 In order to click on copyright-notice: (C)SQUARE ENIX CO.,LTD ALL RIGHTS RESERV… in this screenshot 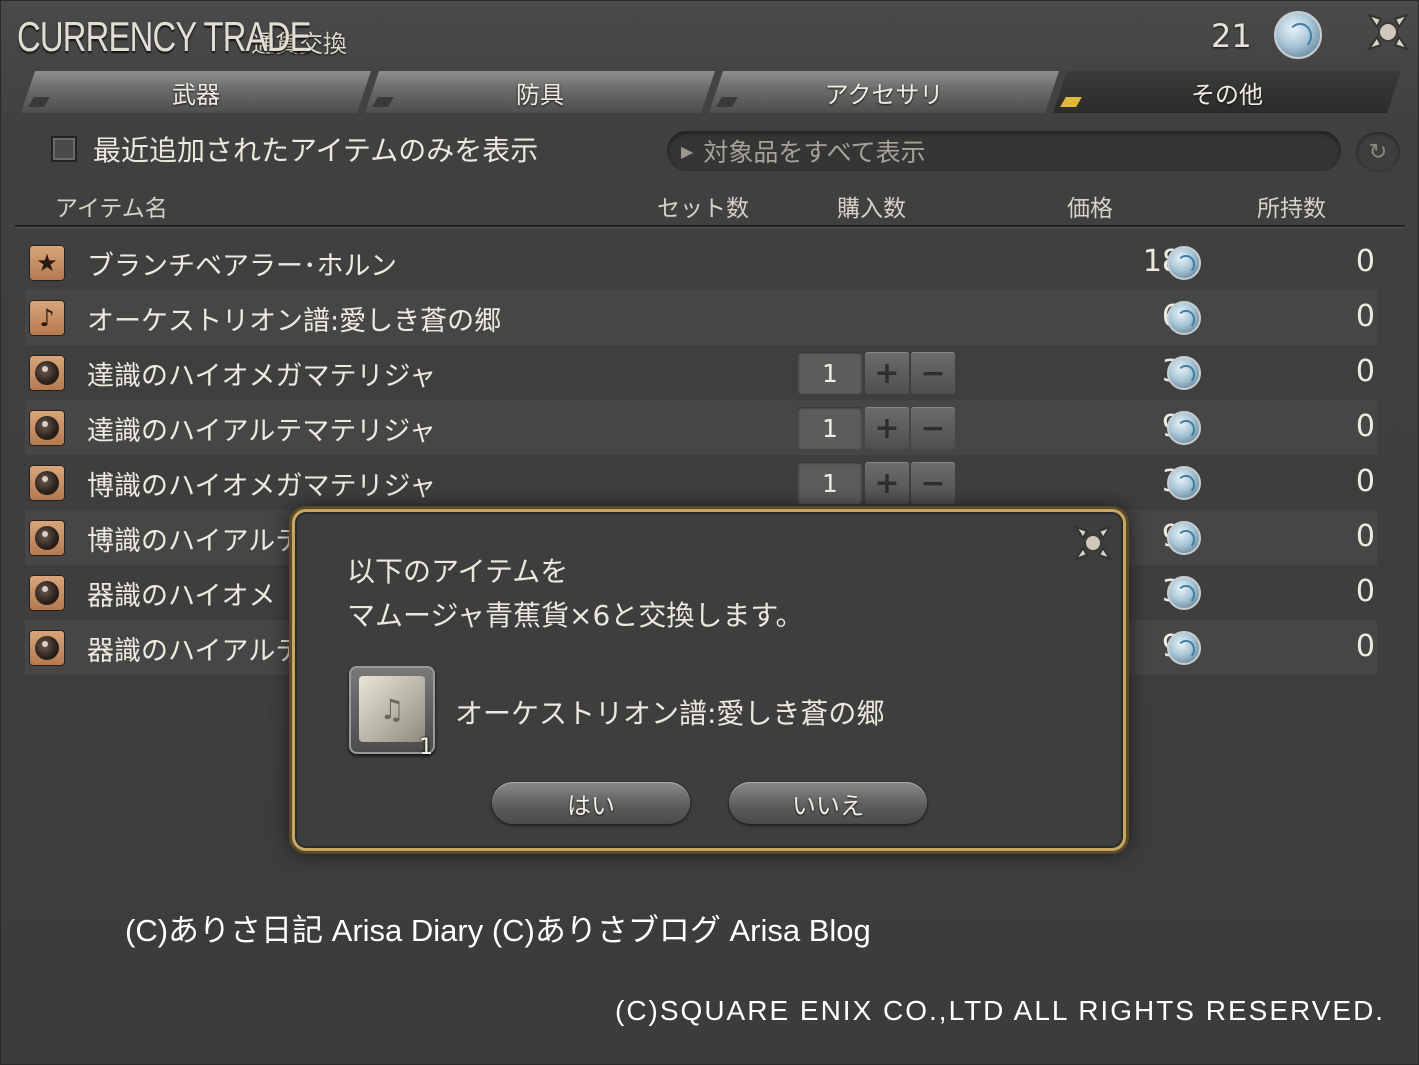, I will do `click(1000, 1010)`.